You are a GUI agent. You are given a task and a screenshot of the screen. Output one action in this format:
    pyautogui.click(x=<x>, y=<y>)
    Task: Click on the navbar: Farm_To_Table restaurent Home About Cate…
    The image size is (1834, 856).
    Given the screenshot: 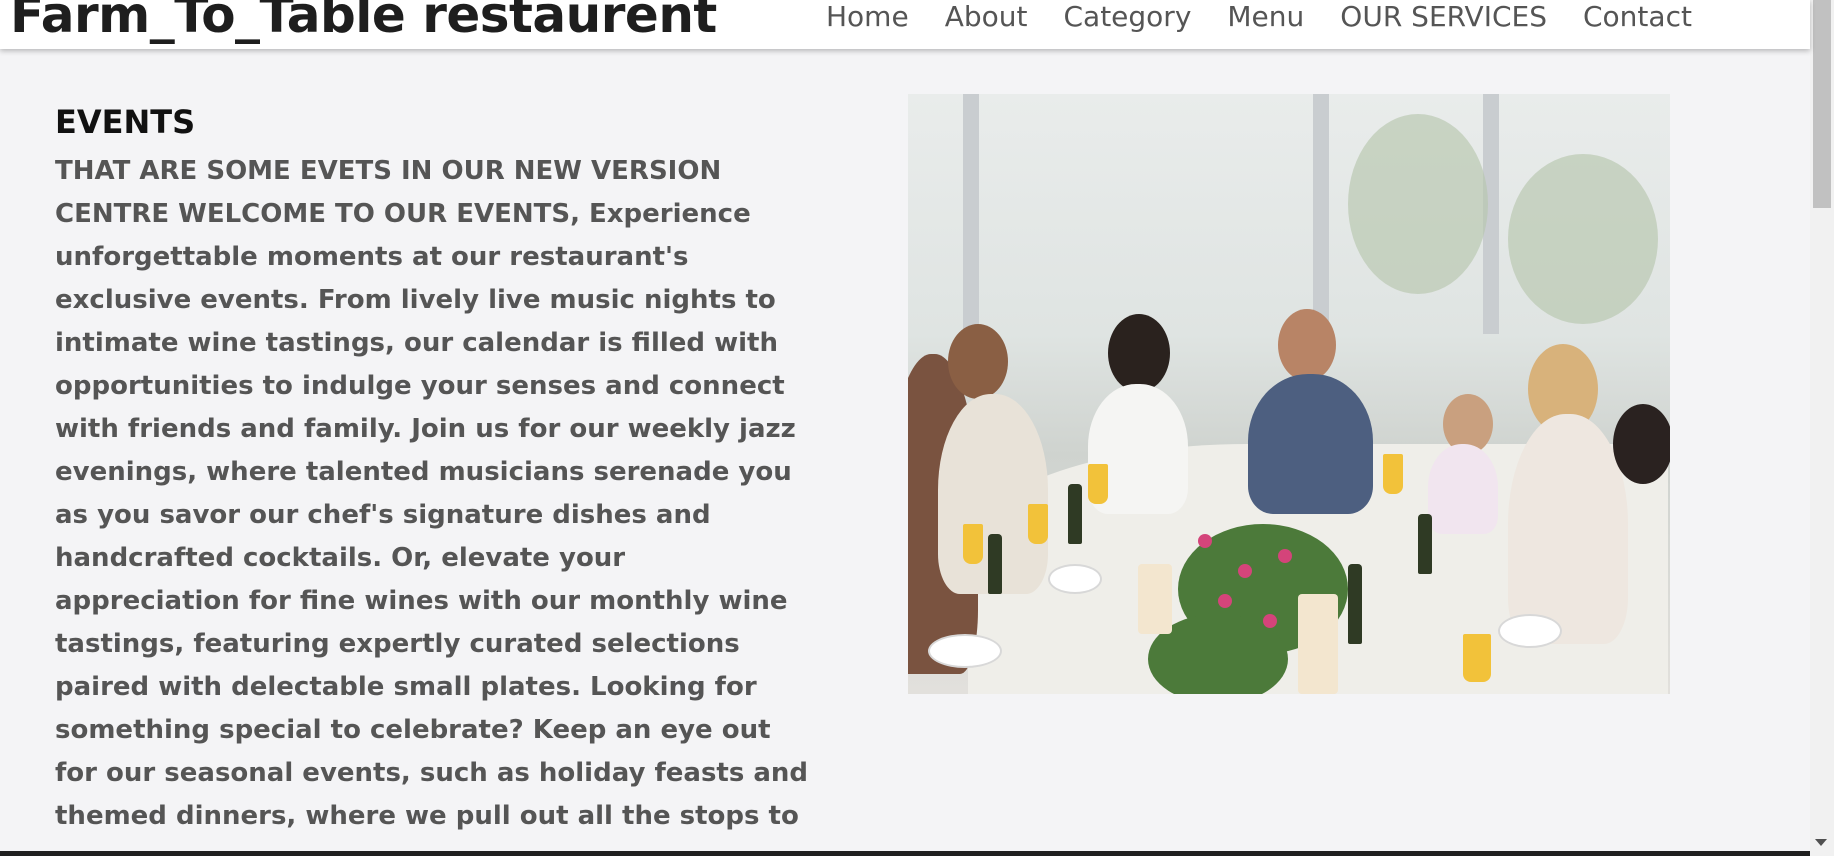 What is the action you would take?
    pyautogui.click(x=905, y=24)
    